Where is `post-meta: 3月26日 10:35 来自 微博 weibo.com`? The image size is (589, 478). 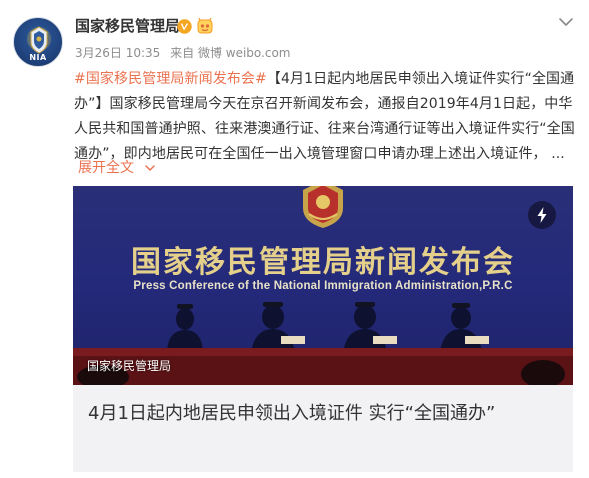 post-meta: 3月26日 10:35 来自 微博 weibo.com is located at coordinates (186, 53).